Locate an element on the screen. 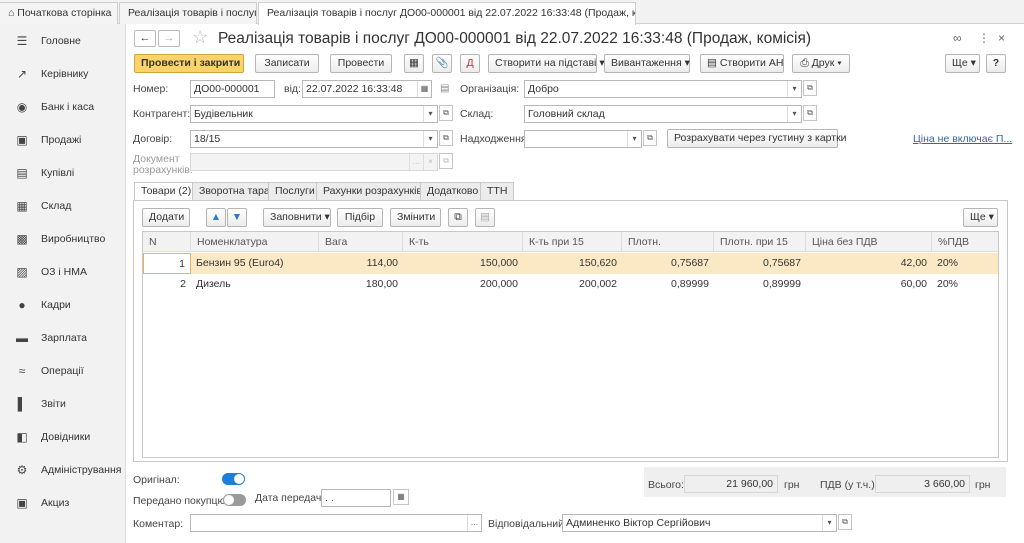  sidebar-item-label: Банк і каса is located at coordinates (68, 107).